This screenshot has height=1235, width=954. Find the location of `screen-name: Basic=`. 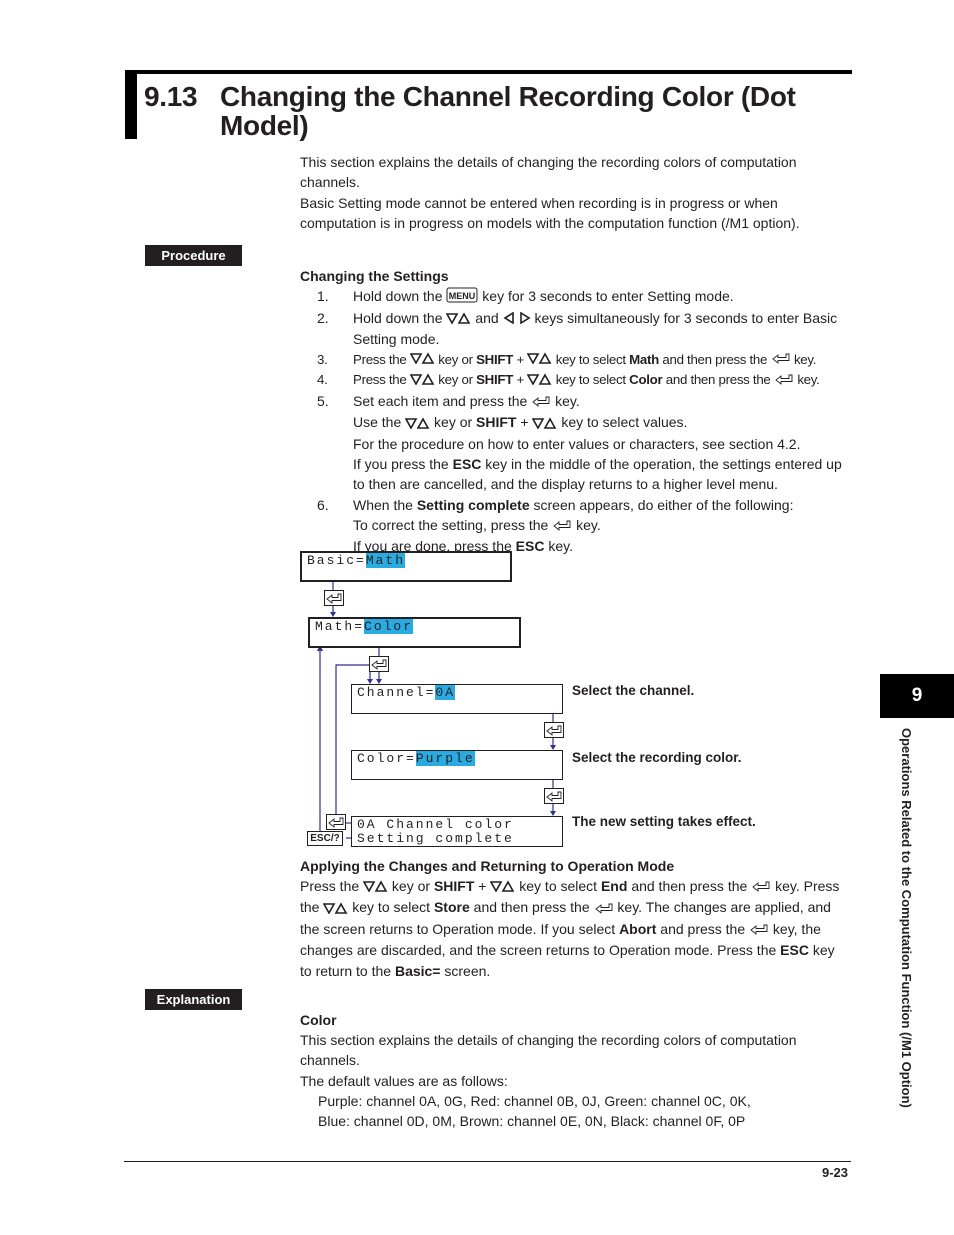

screen-name: Basic= is located at coordinates (417, 970).